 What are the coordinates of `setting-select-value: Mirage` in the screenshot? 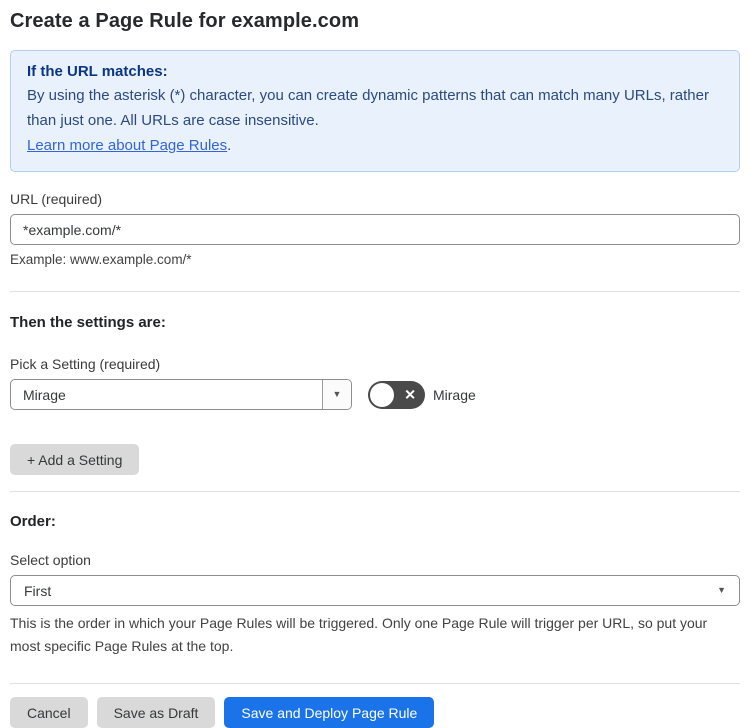 It's located at (44, 394).